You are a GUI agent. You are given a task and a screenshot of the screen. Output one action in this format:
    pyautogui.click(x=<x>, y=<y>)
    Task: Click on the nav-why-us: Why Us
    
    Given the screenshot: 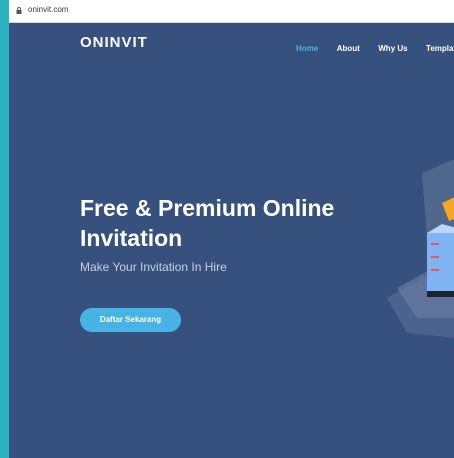 What is the action you would take?
    pyautogui.click(x=392, y=48)
    